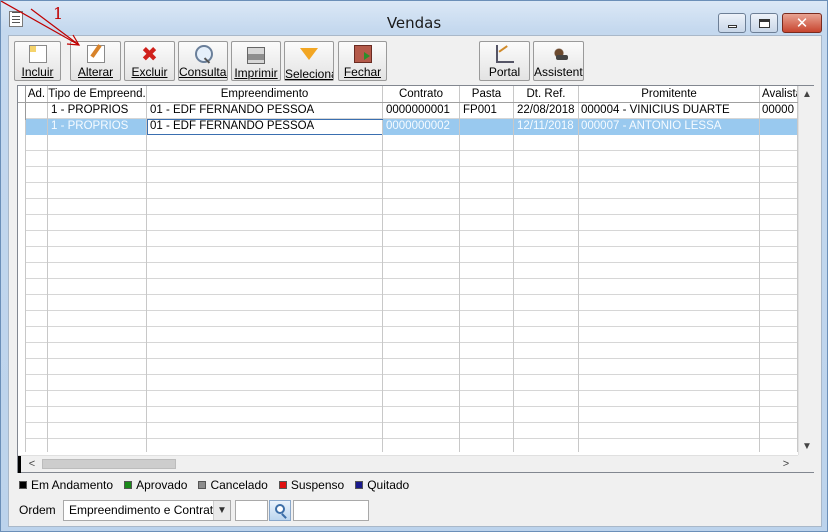 The width and height of the screenshot is (828, 532). What do you see at coordinates (22, 111) in the screenshot?
I see `row-indicator` at bounding box center [22, 111].